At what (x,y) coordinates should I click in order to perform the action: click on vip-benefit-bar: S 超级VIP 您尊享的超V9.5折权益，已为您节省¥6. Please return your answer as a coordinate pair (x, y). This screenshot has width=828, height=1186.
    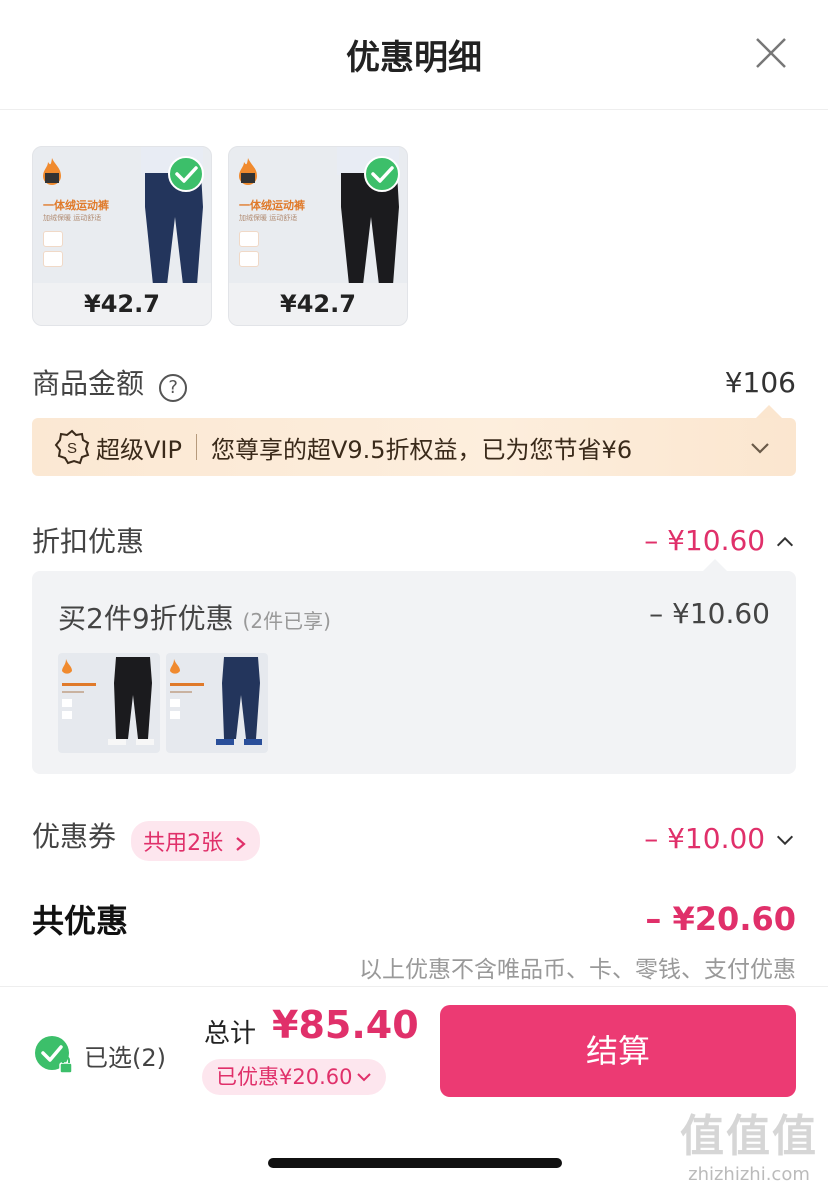
    Looking at the image, I should click on (414, 447).